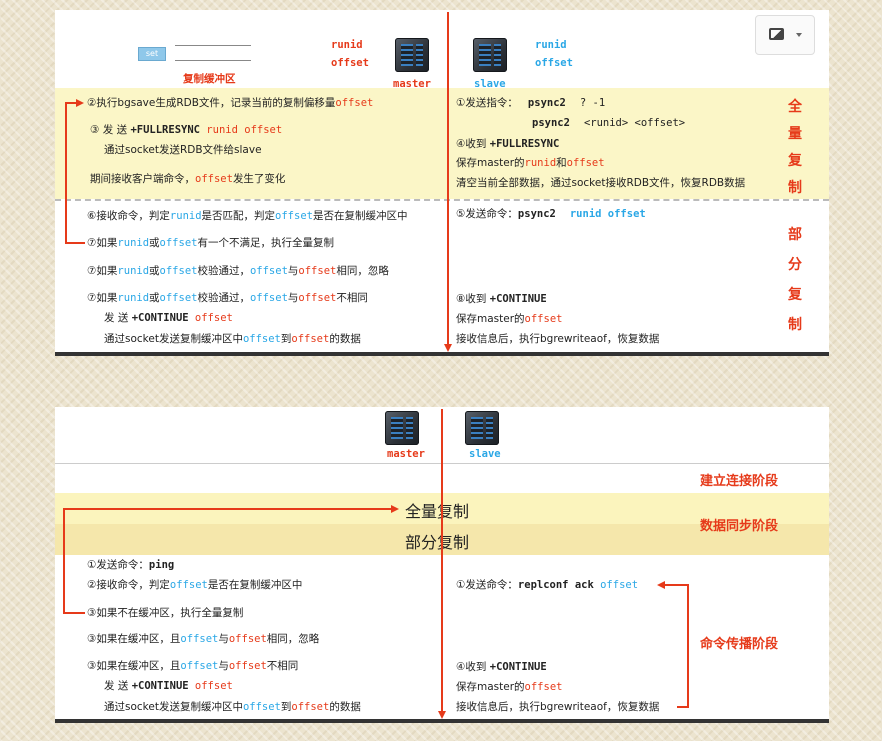  I want to click on partial-step-8-save: 保存master的offset, so click(509, 319).